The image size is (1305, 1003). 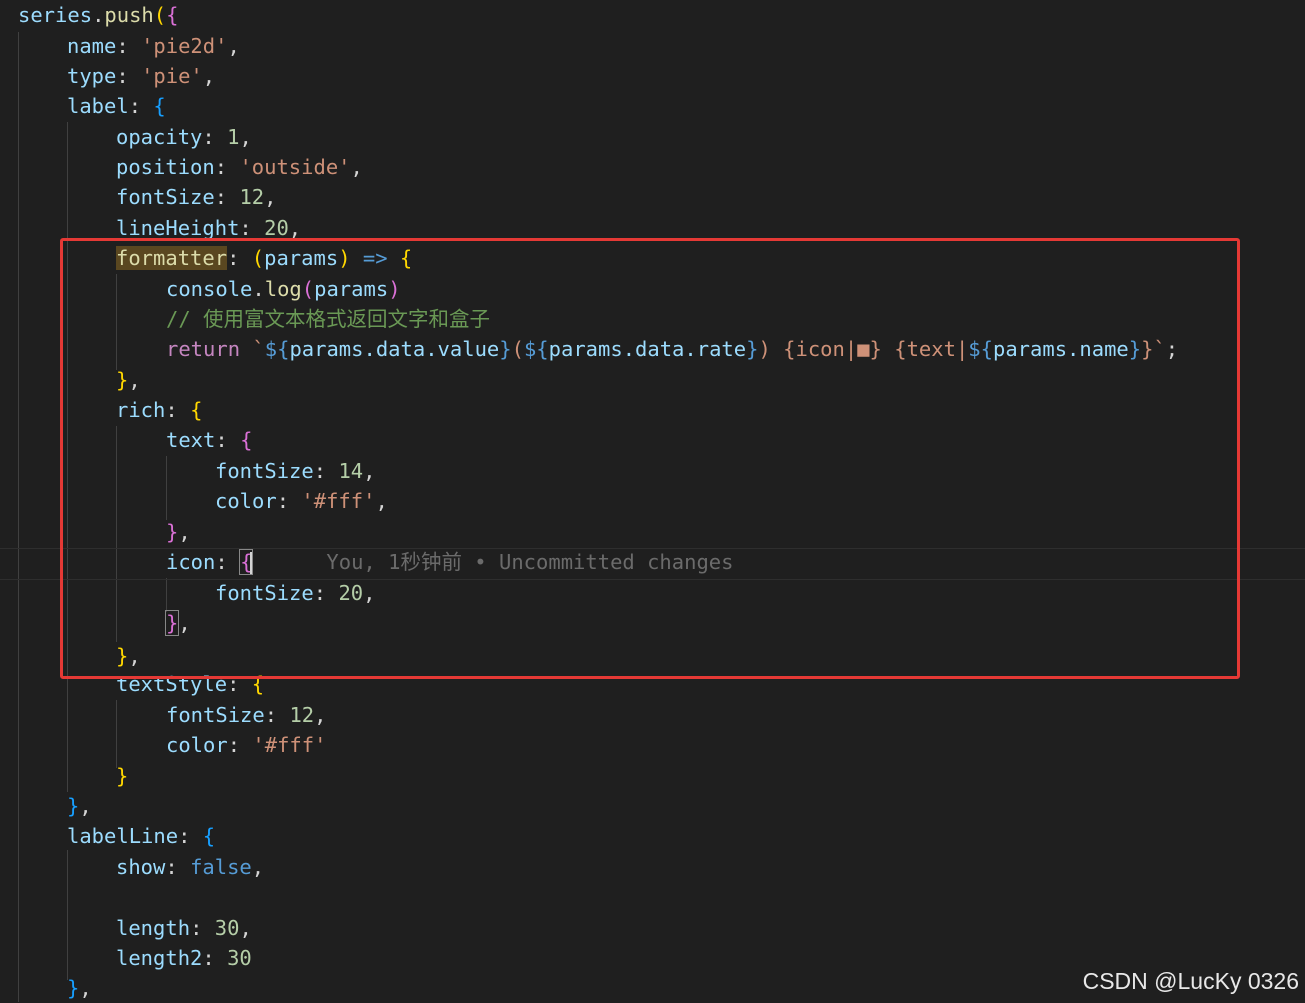 I want to click on code-line: name: 'pie2d',, so click(x=153, y=46).